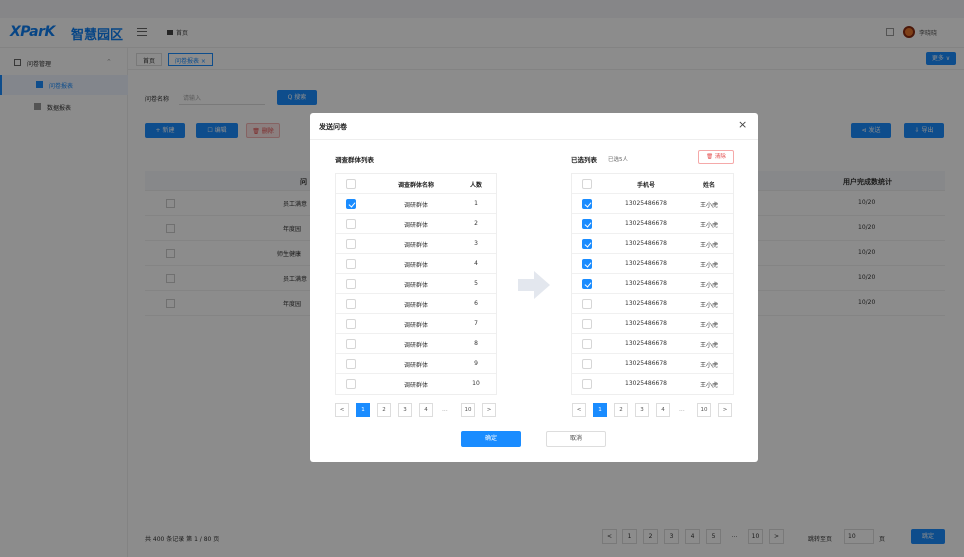 The width and height of the screenshot is (964, 557). What do you see at coordinates (476, 323) in the screenshot?
I see `group-count: 7` at bounding box center [476, 323].